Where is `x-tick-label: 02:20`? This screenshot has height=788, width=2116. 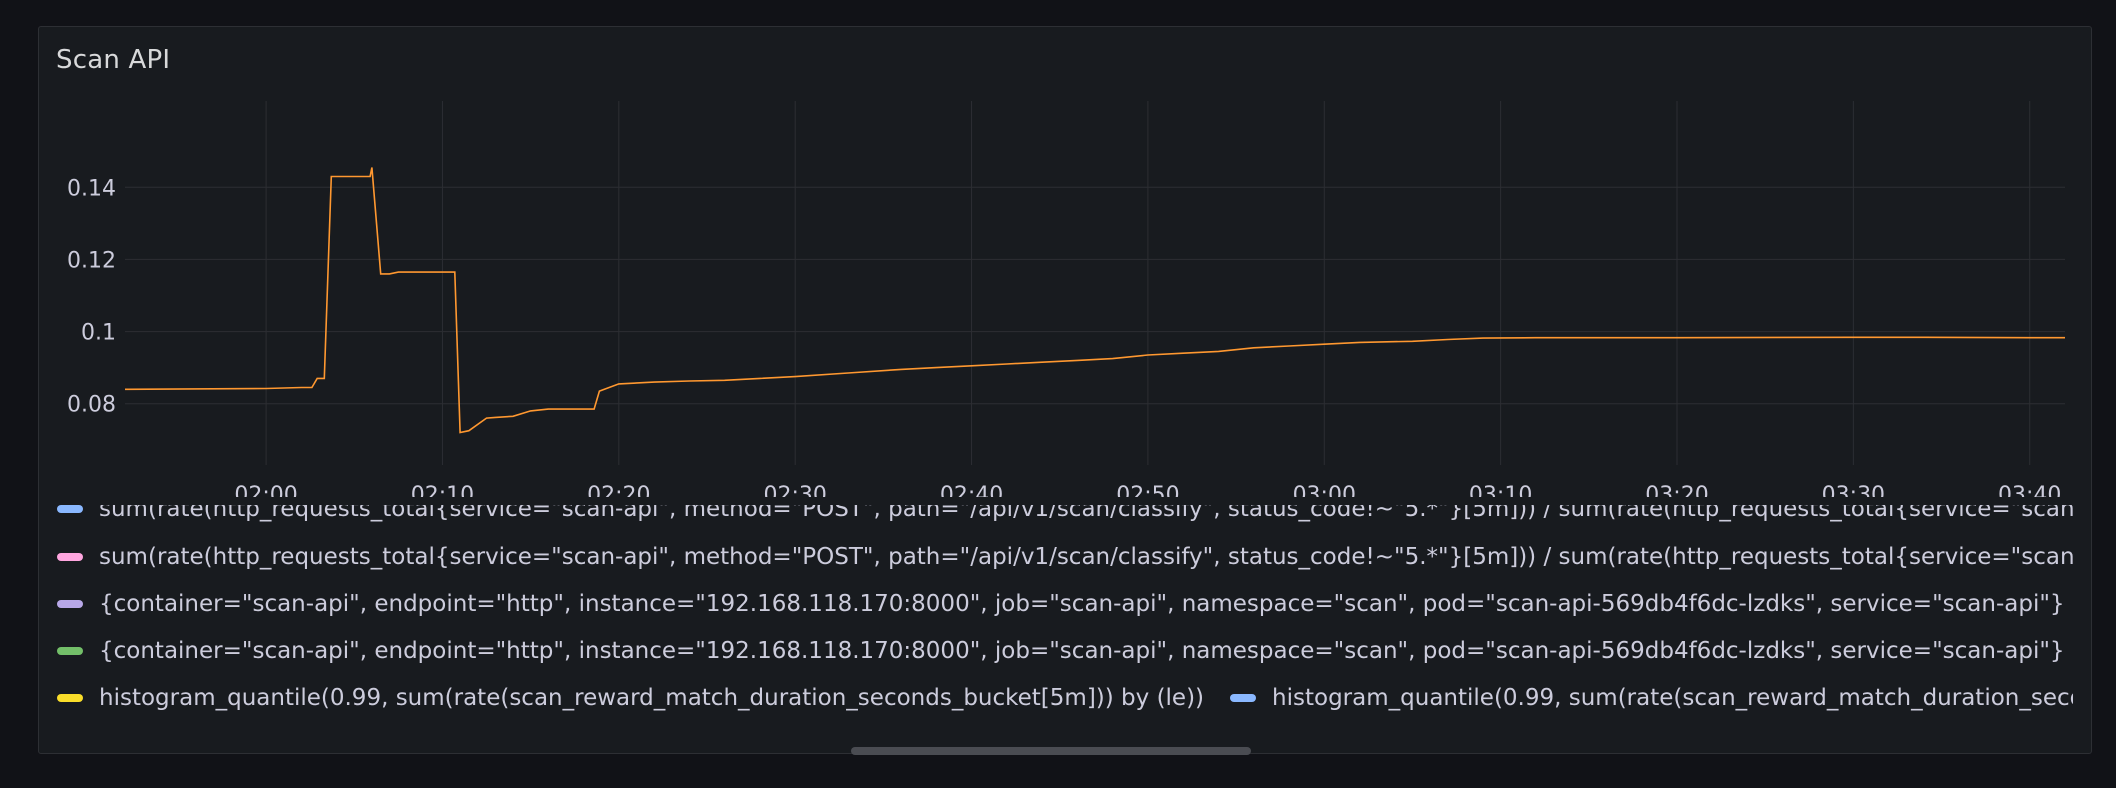 x-tick-label: 02:20 is located at coordinates (618, 490).